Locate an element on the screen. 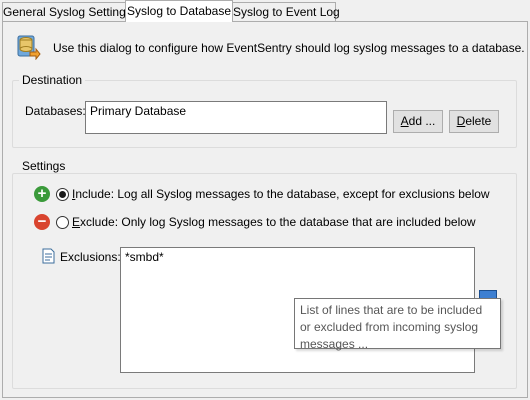 This screenshot has height=400, width=530. tab-syslog-to-database: Syslog to Database is located at coordinates (179, 11).